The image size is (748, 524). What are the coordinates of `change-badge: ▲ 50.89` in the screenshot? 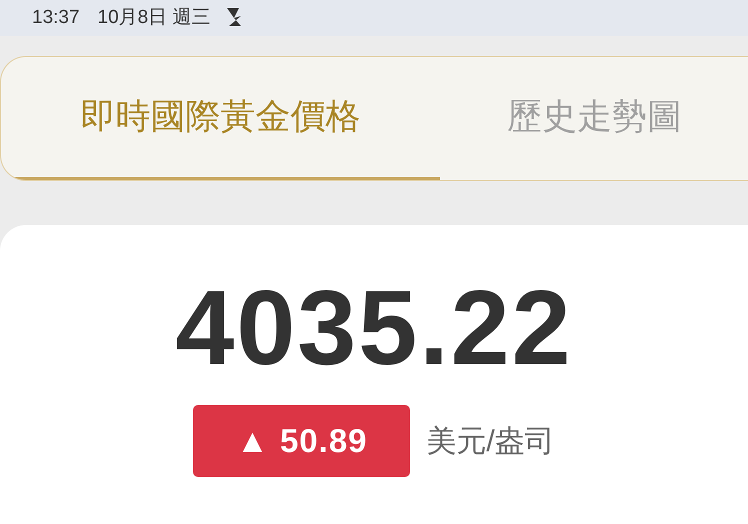 It's located at (301, 441).